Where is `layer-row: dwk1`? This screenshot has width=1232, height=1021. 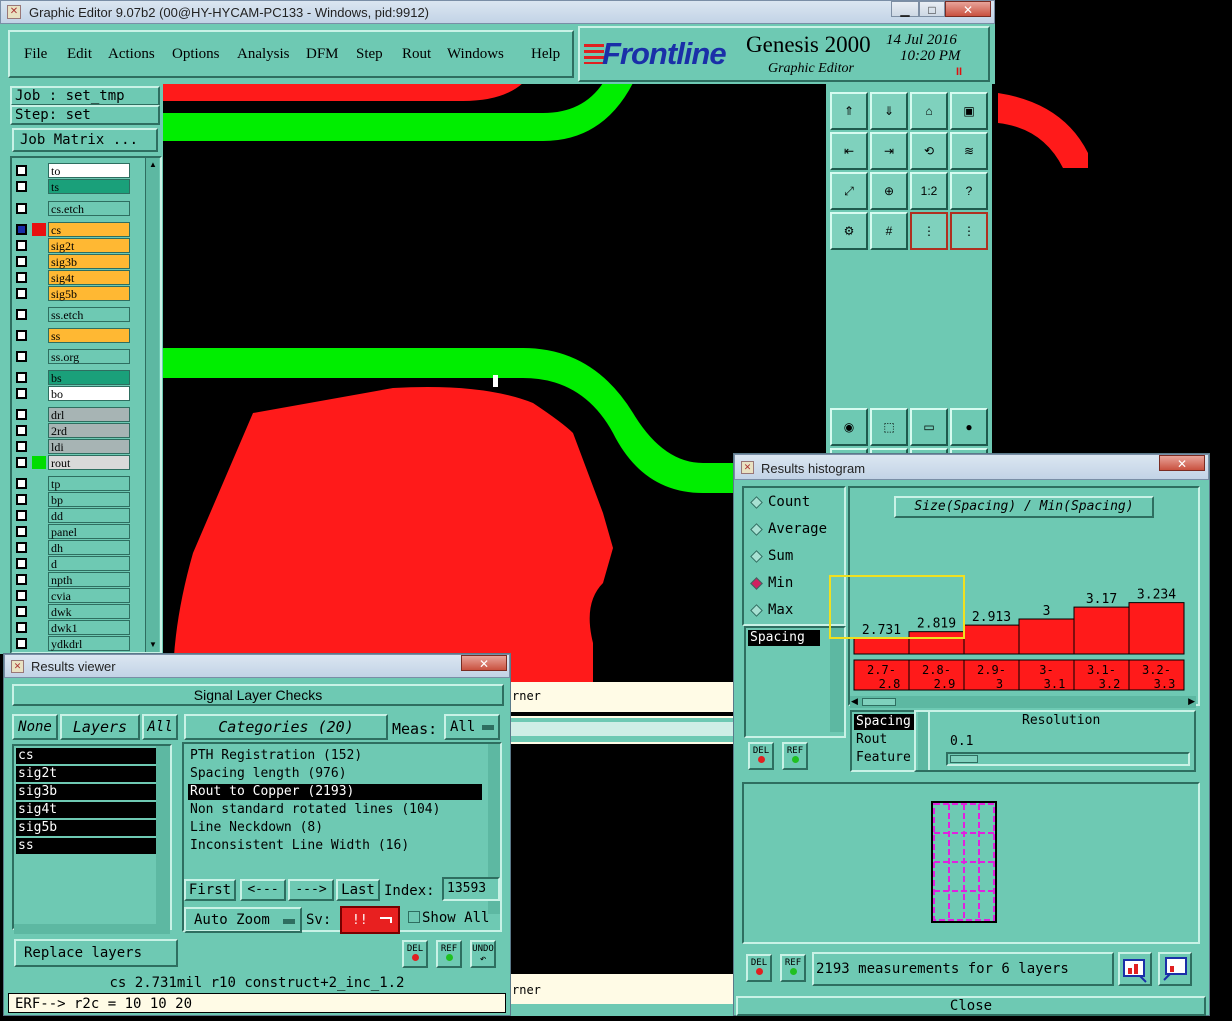 layer-row: dwk1 is located at coordinates (73, 627).